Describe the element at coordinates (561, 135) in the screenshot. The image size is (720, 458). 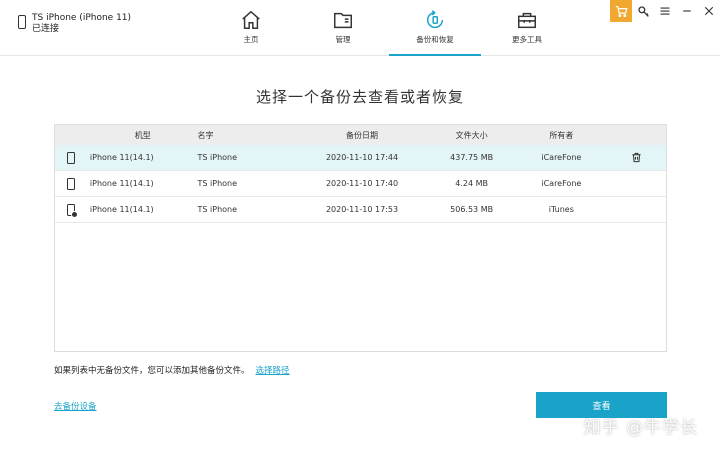
I see `header-owner: 所有者` at that location.